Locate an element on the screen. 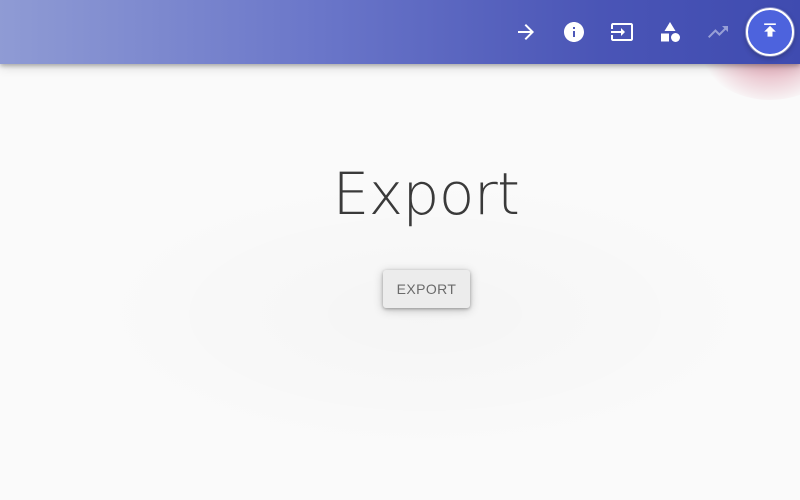  trending-button is located at coordinates (718, 32).